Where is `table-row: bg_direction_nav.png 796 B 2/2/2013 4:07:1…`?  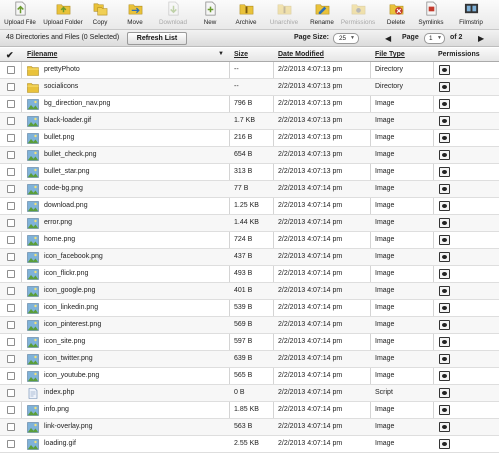 table-row: bg_direction_nav.png 796 B 2/2/2013 4:07:1… is located at coordinates (249, 104).